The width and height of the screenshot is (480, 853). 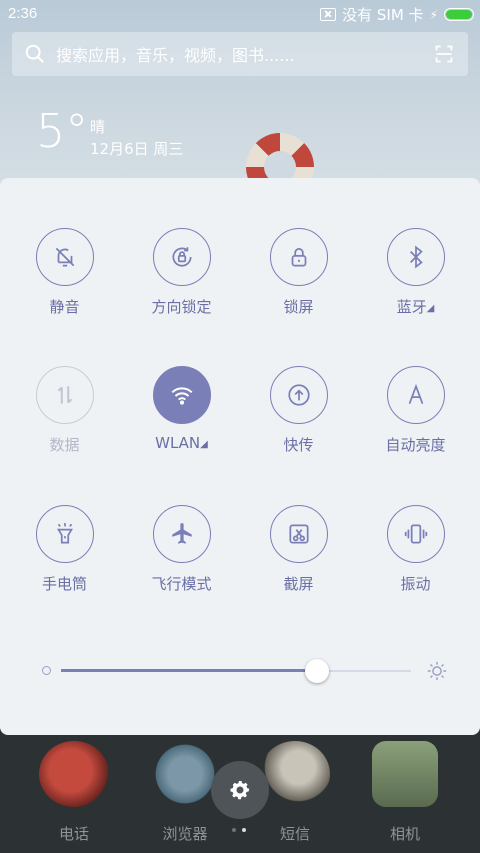 I want to click on toggle-quick-transfer-button, so click(x=298, y=395).